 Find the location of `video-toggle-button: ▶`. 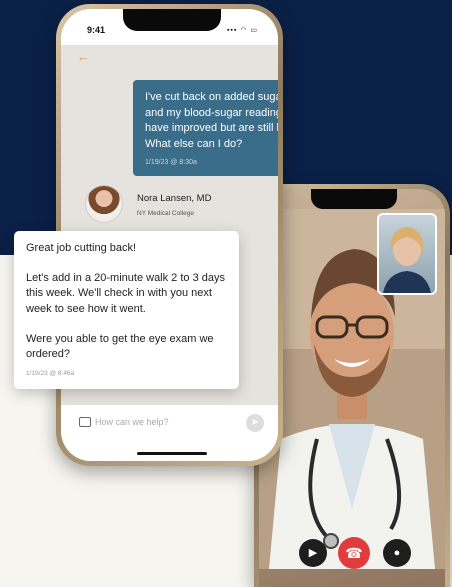

video-toggle-button: ▶ is located at coordinates (313, 553).